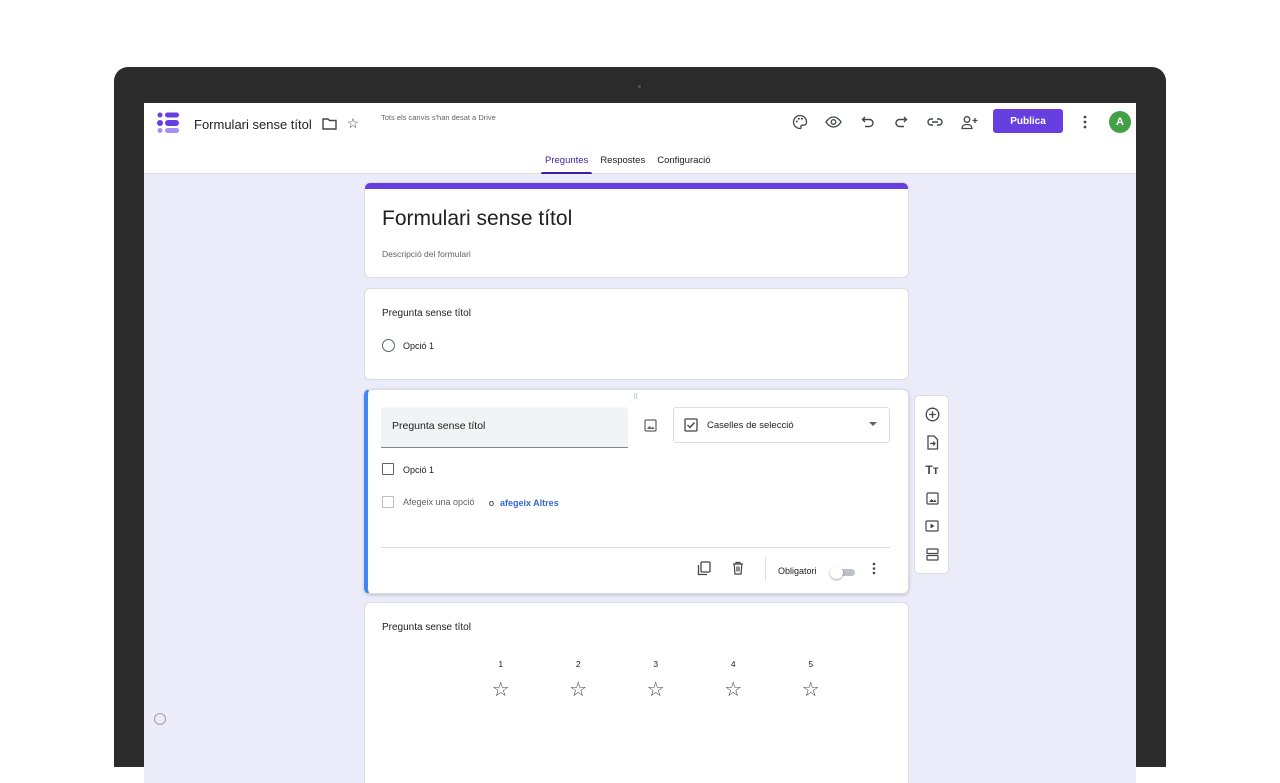 This screenshot has height=783, width=1280. I want to click on rating-item: 5 ☆, so click(811, 680).